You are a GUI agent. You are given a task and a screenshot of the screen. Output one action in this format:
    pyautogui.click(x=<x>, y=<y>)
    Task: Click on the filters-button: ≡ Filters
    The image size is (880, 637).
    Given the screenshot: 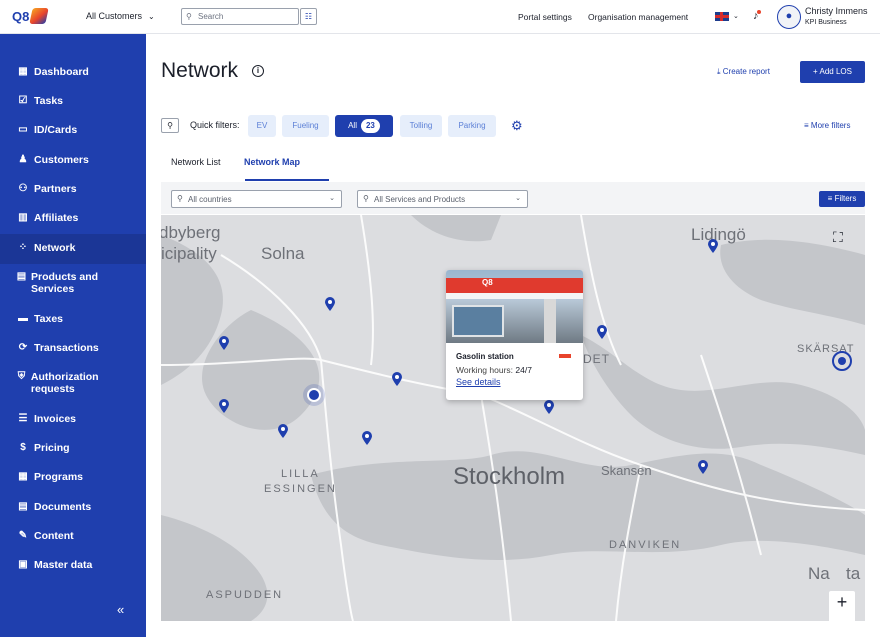 What is the action you would take?
    pyautogui.click(x=842, y=199)
    